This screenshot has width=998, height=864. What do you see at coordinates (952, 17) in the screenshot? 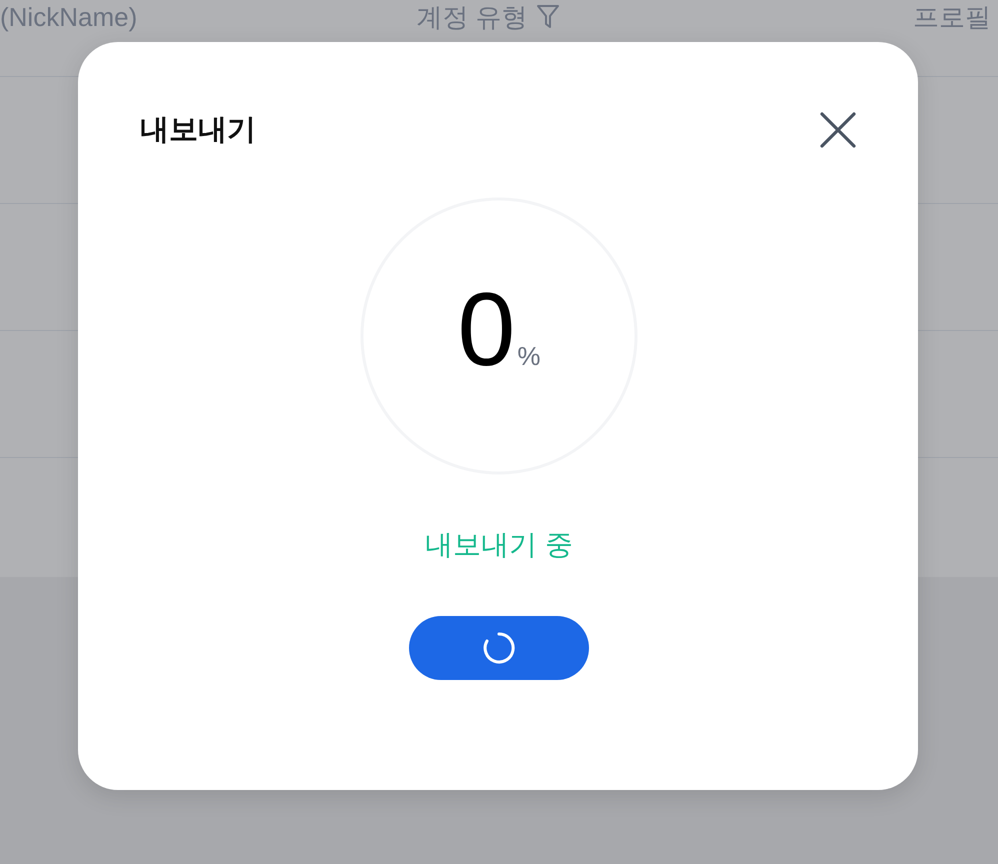
I see `column-header: 프로필` at bounding box center [952, 17].